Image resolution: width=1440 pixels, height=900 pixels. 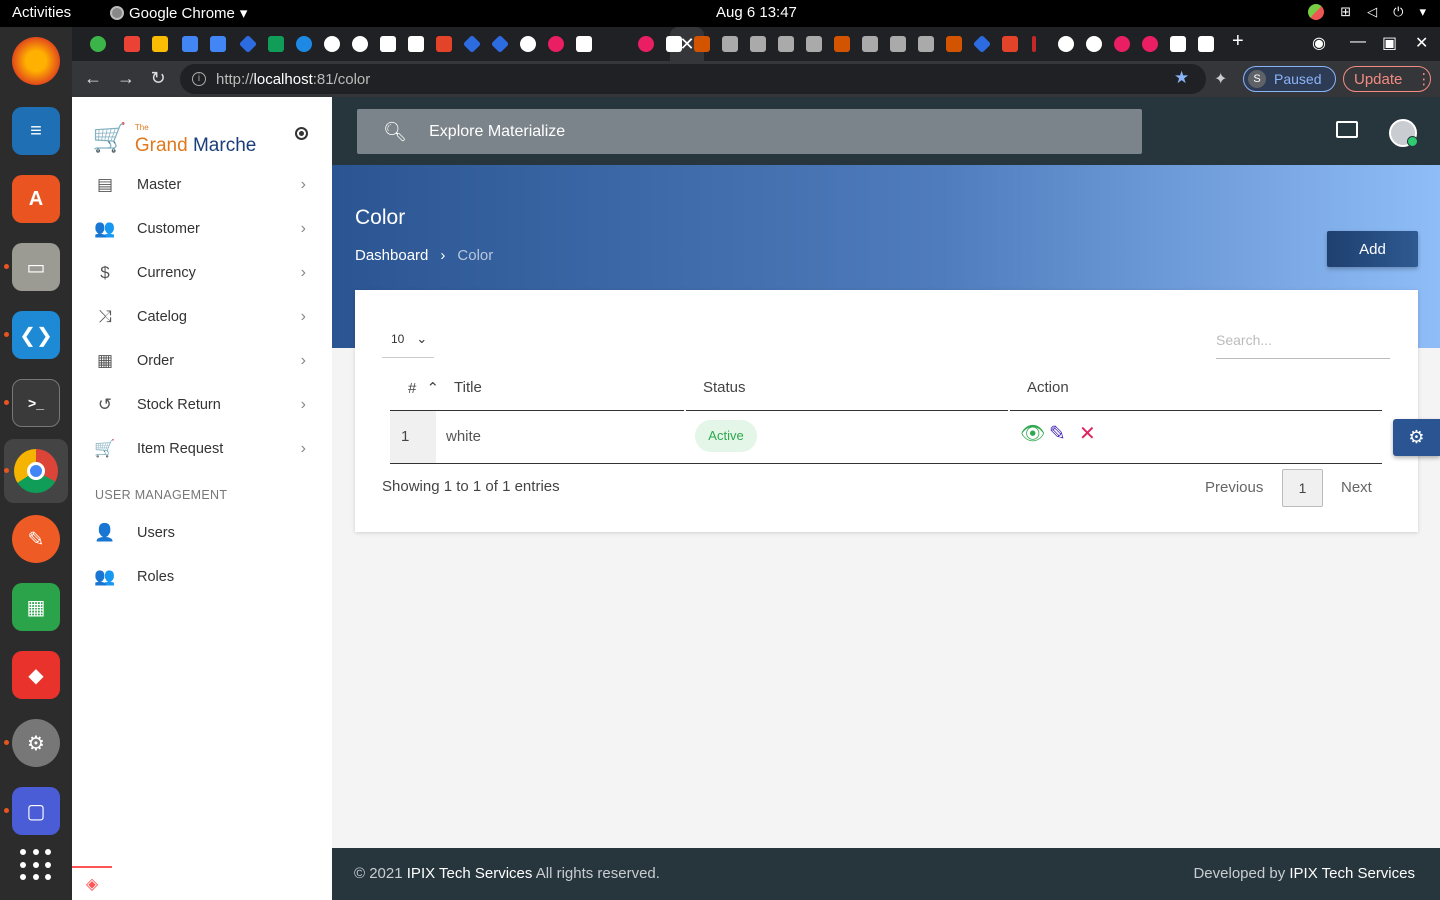 What do you see at coordinates (1403, 133) in the screenshot?
I see `user-avatar` at bounding box center [1403, 133].